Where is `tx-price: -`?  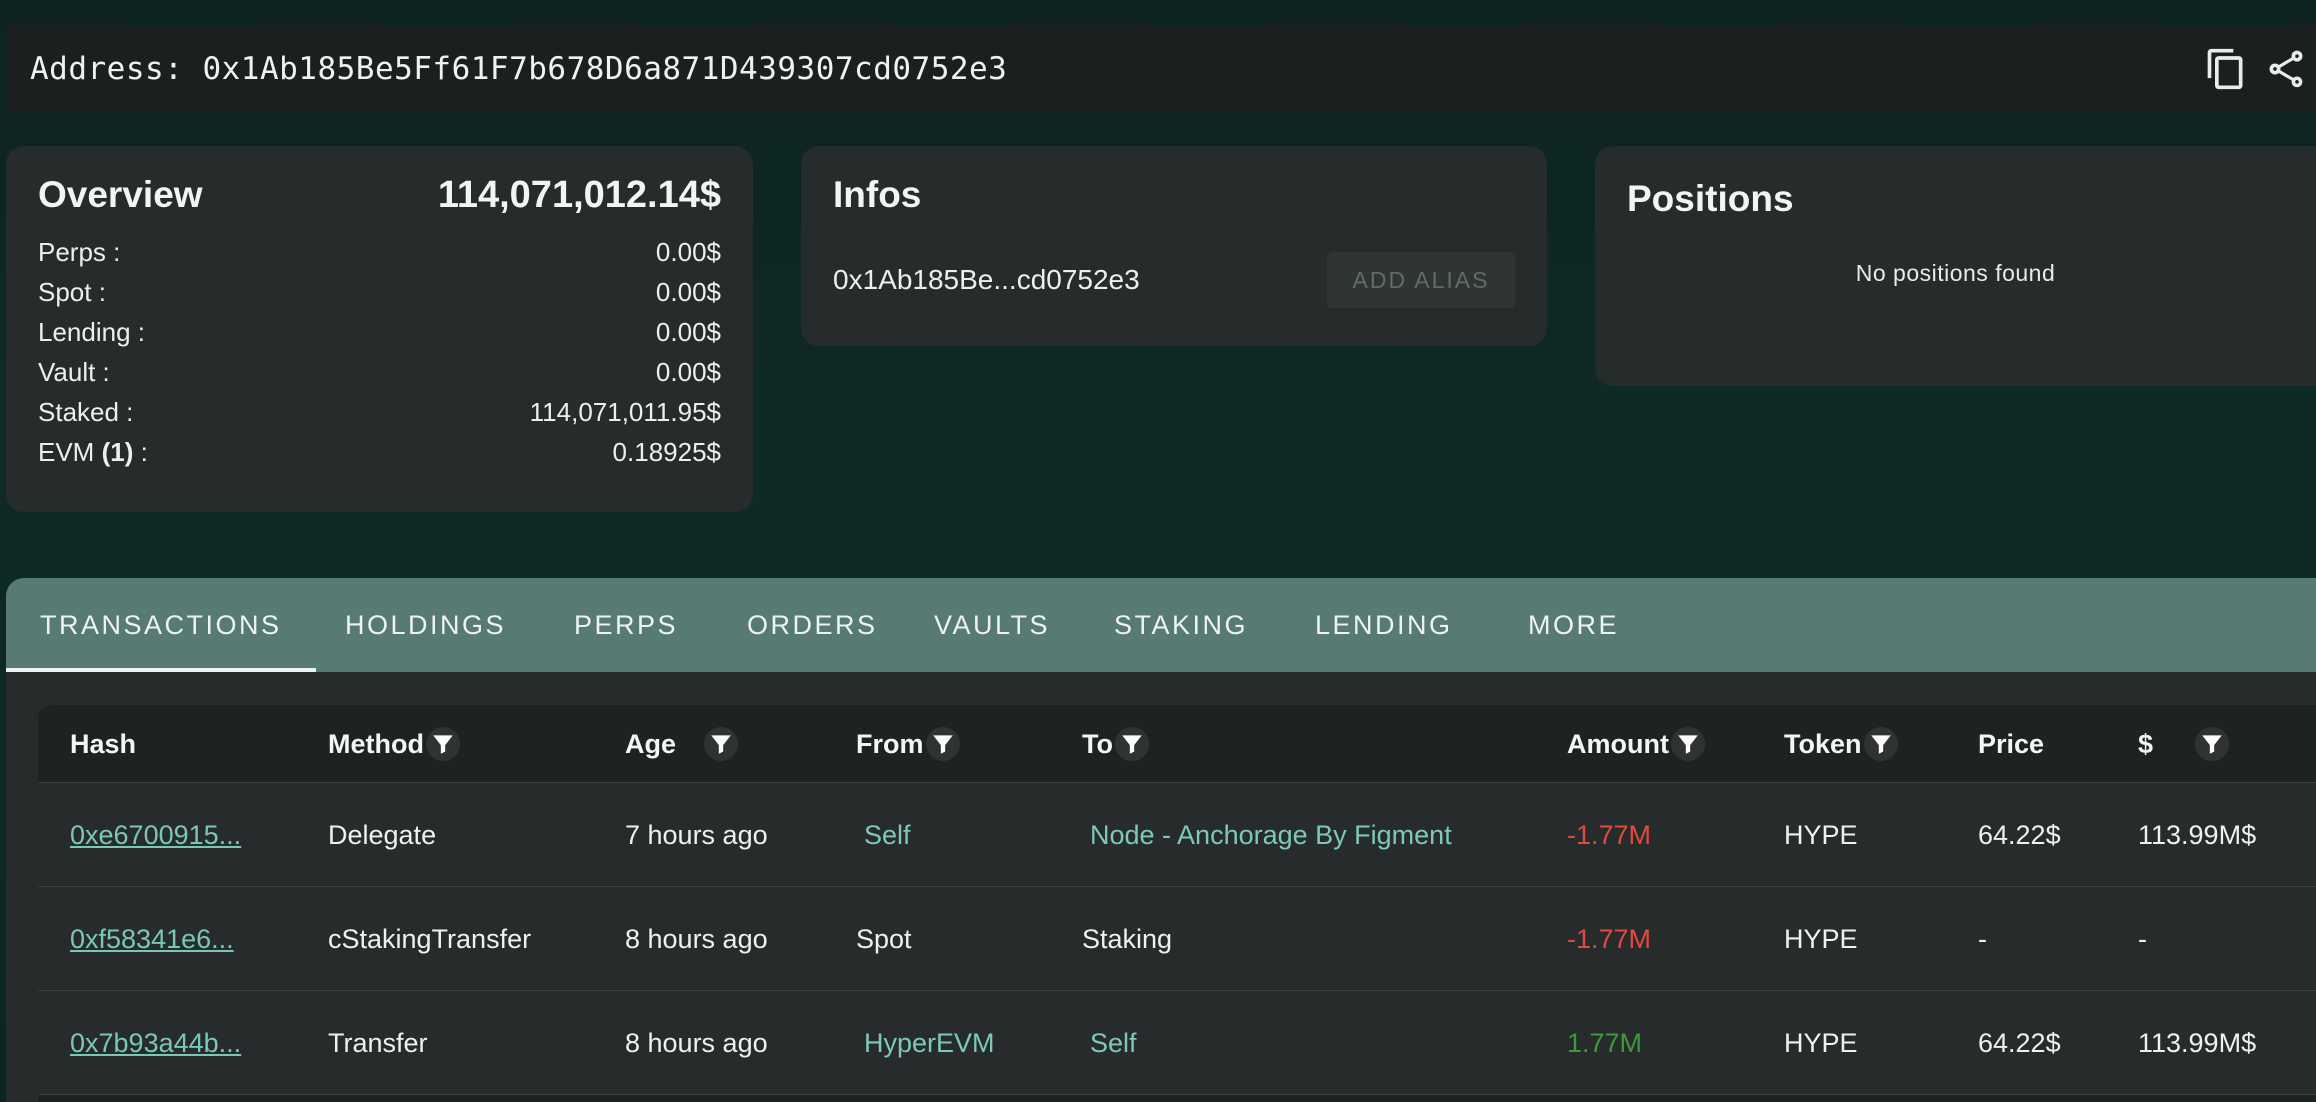 tx-price: - is located at coordinates (1982, 938).